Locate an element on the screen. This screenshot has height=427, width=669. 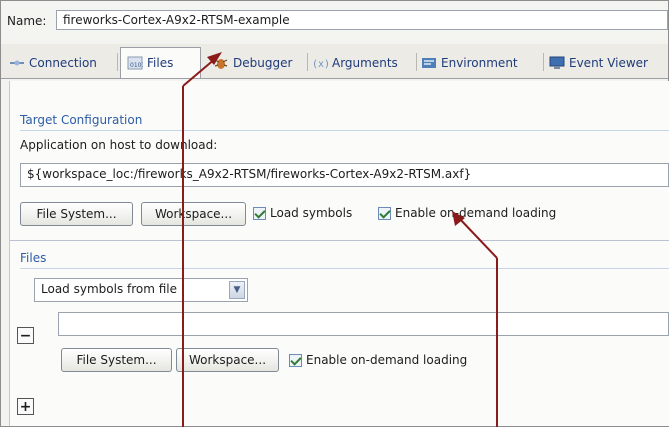
remove-file-button: − is located at coordinates (25, 335).